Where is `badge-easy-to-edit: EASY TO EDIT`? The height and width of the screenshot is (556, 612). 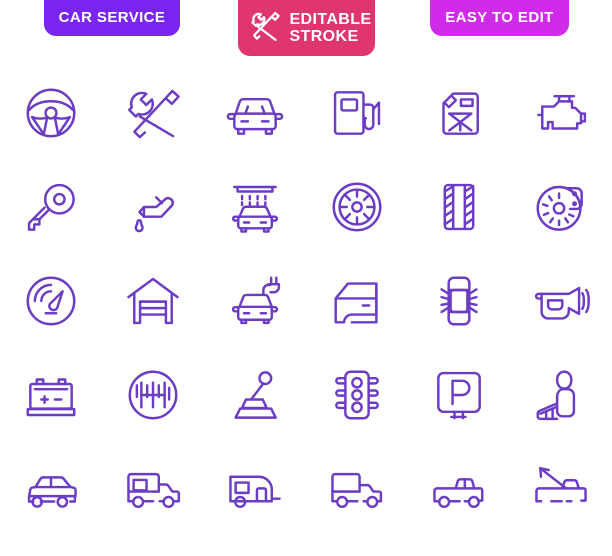
badge-easy-to-edit: EASY TO EDIT is located at coordinates (499, 18).